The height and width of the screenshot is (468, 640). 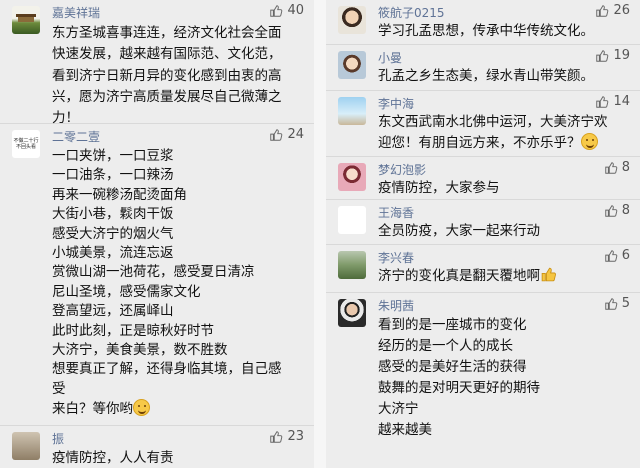 What do you see at coordinates (113, 233) in the screenshot?
I see `comment-line: 感受大济宁的烟火气` at bounding box center [113, 233].